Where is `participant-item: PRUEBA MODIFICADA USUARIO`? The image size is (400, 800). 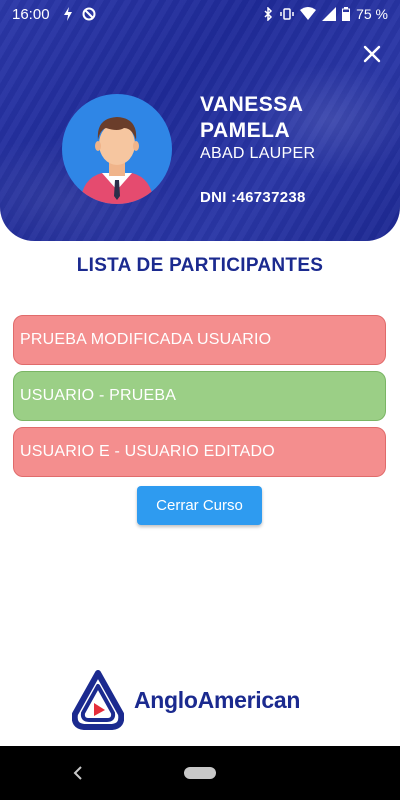
participant-item: PRUEBA MODIFICADA USUARIO is located at coordinates (199, 340).